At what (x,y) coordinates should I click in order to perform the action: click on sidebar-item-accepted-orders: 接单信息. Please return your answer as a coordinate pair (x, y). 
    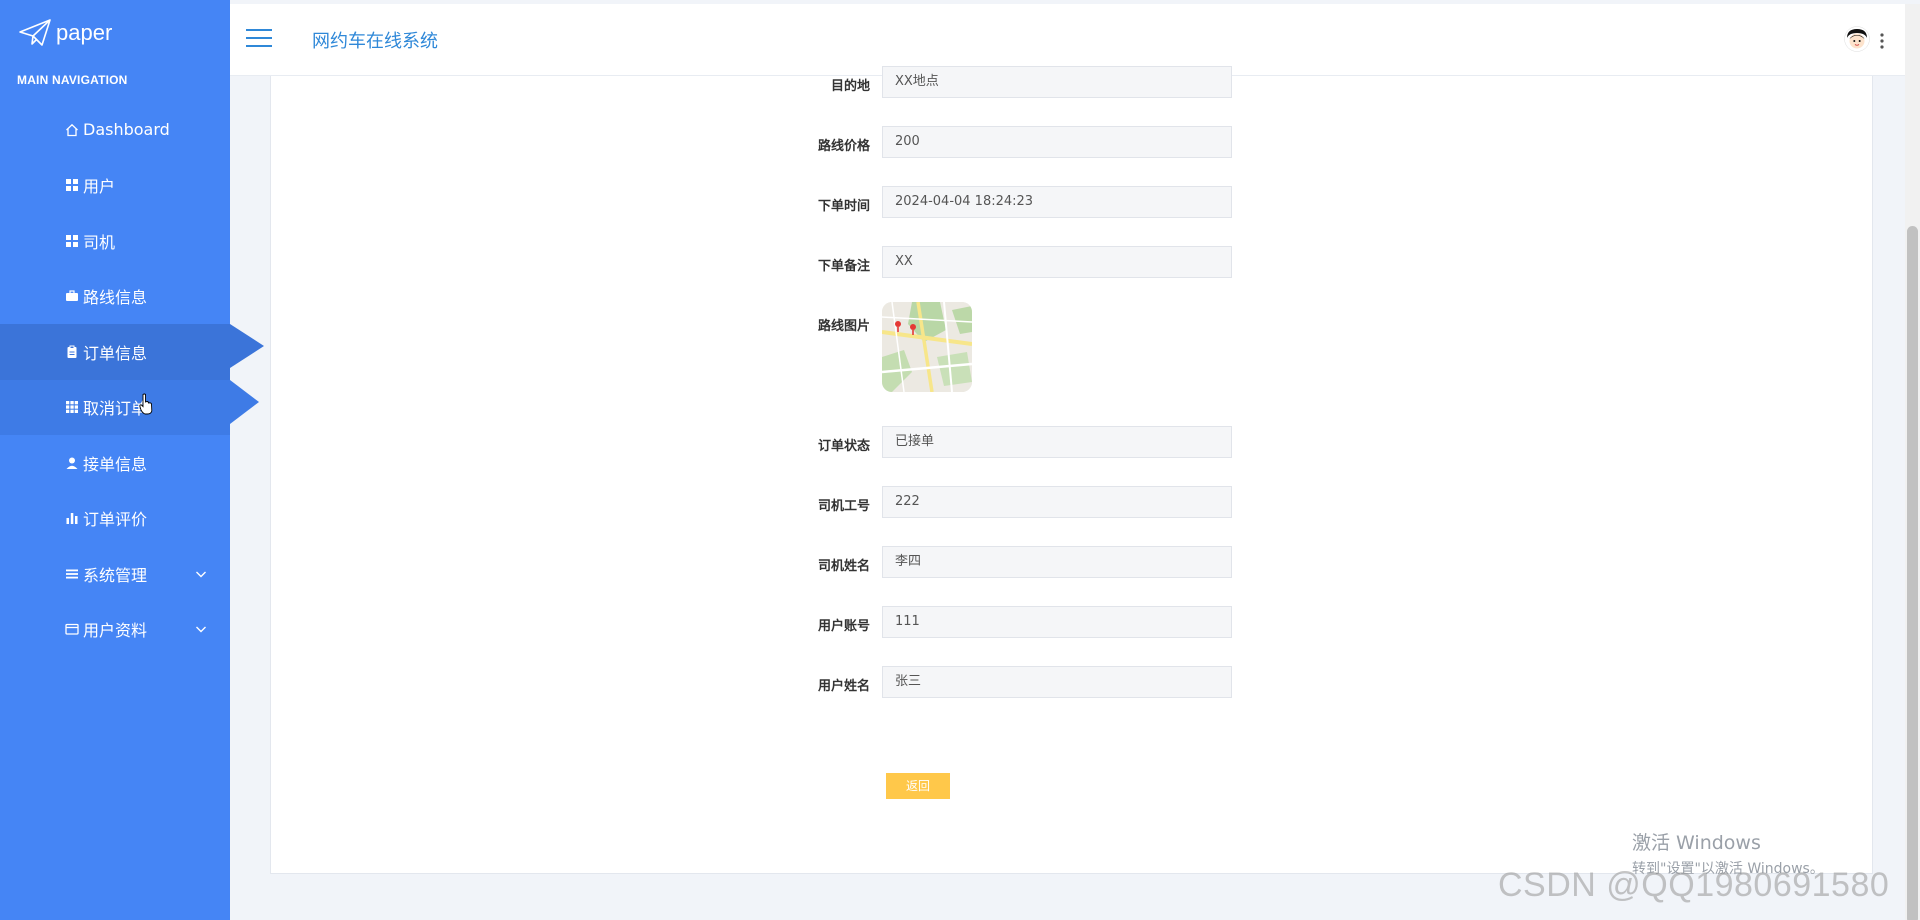
    Looking at the image, I should click on (115, 463).